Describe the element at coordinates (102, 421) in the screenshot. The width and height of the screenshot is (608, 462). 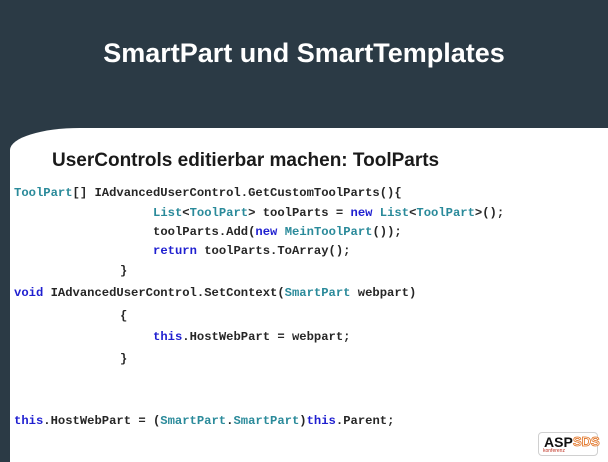
I see `code-token: .HostWebPart = (` at that location.